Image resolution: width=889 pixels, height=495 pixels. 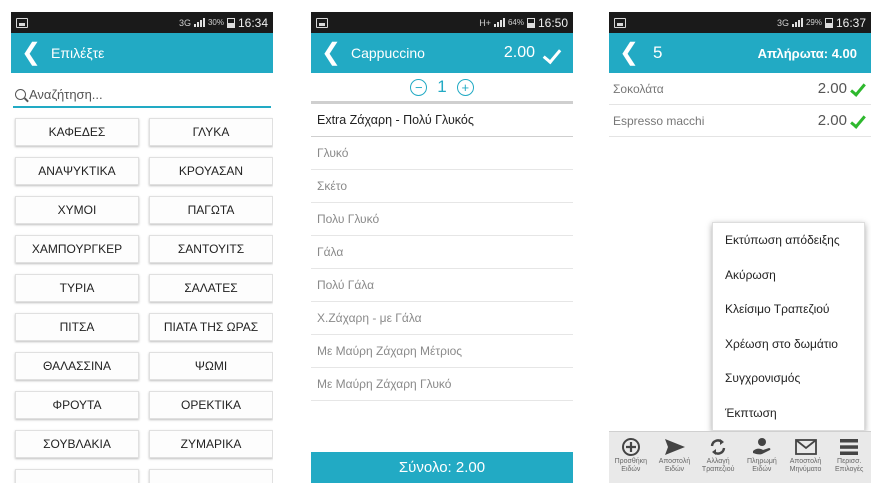 I want to click on plus-circle-icon, so click(x=631, y=447).